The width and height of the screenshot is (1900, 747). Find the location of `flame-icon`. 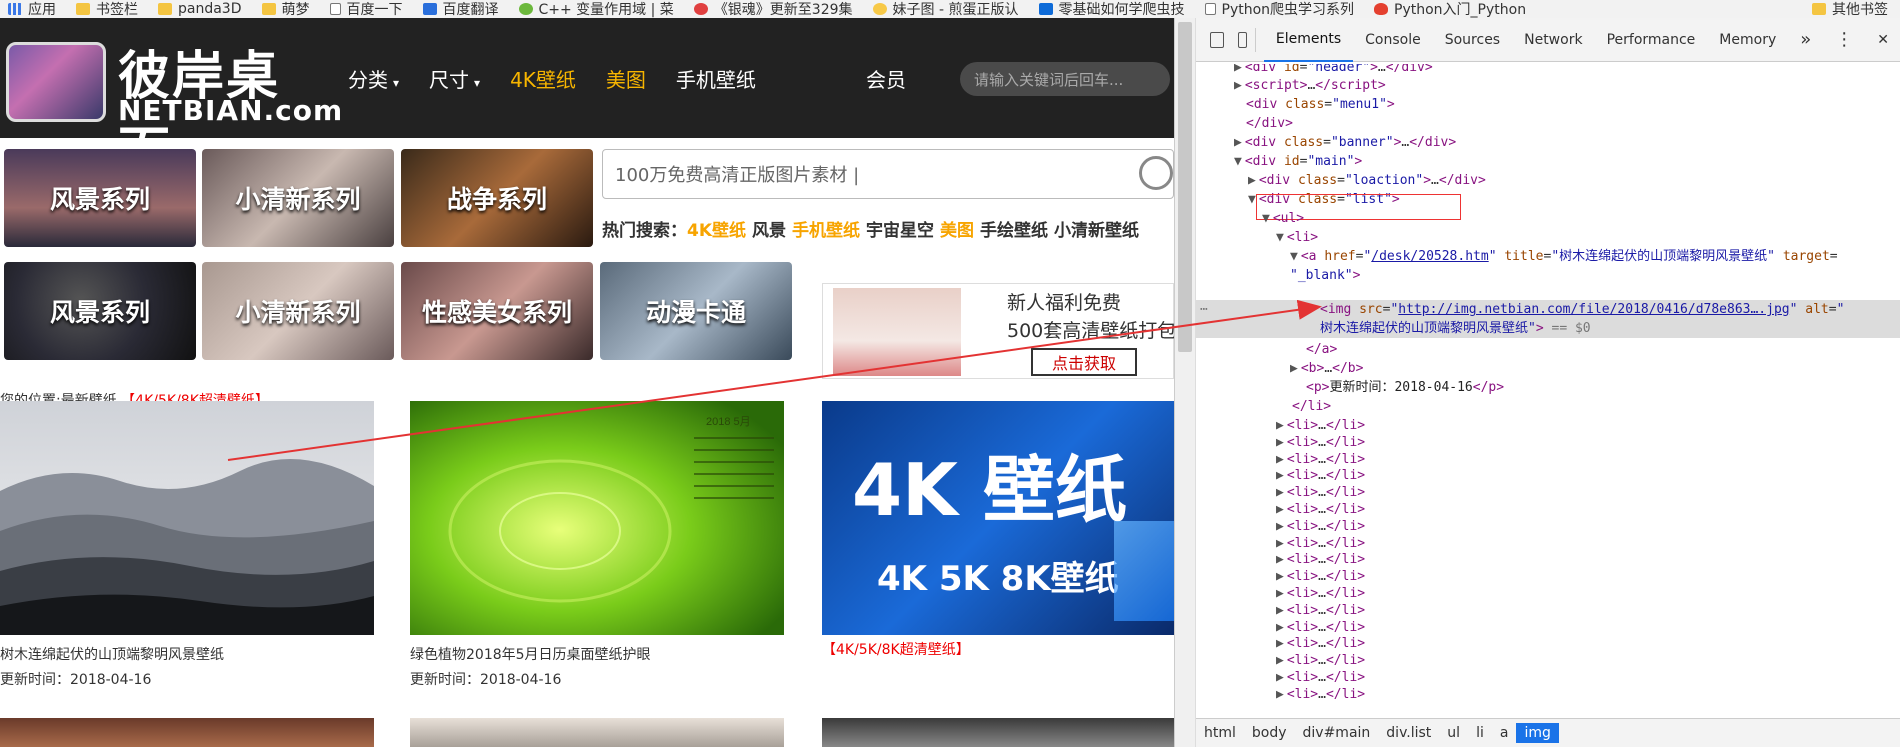

flame-icon is located at coordinates (1381, 9).